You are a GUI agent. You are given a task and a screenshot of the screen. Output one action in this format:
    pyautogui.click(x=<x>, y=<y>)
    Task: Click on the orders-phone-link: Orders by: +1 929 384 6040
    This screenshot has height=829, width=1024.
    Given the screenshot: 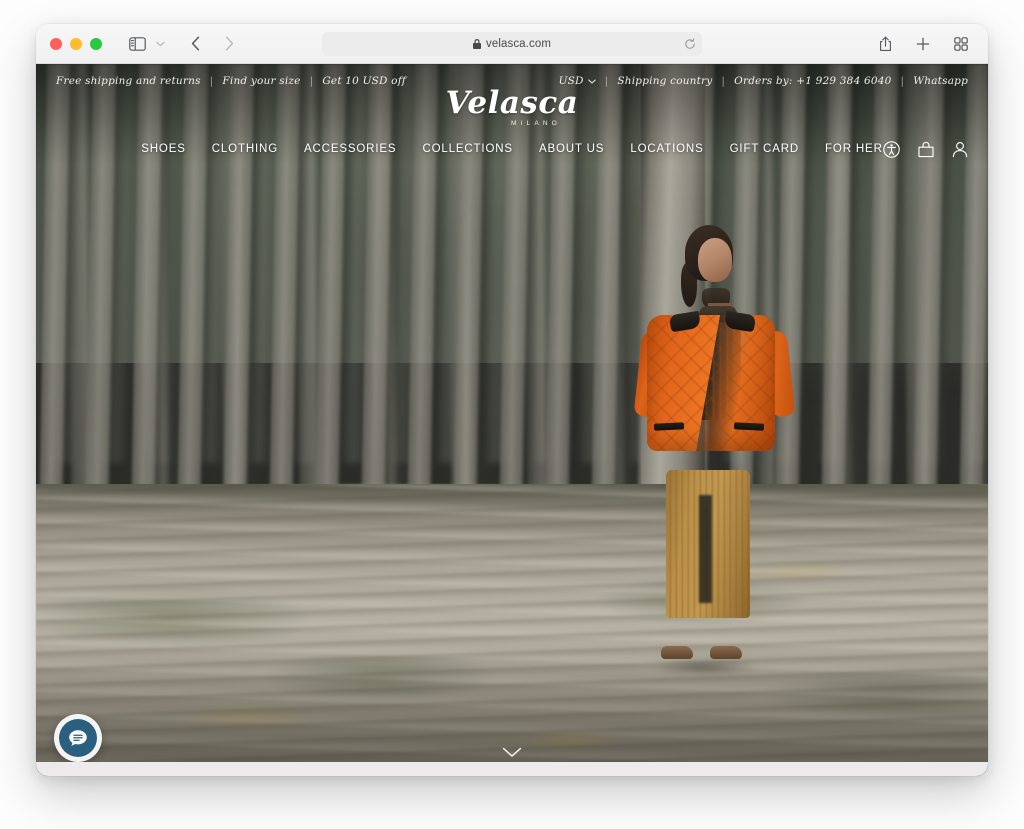 What is the action you would take?
    pyautogui.click(x=812, y=81)
    